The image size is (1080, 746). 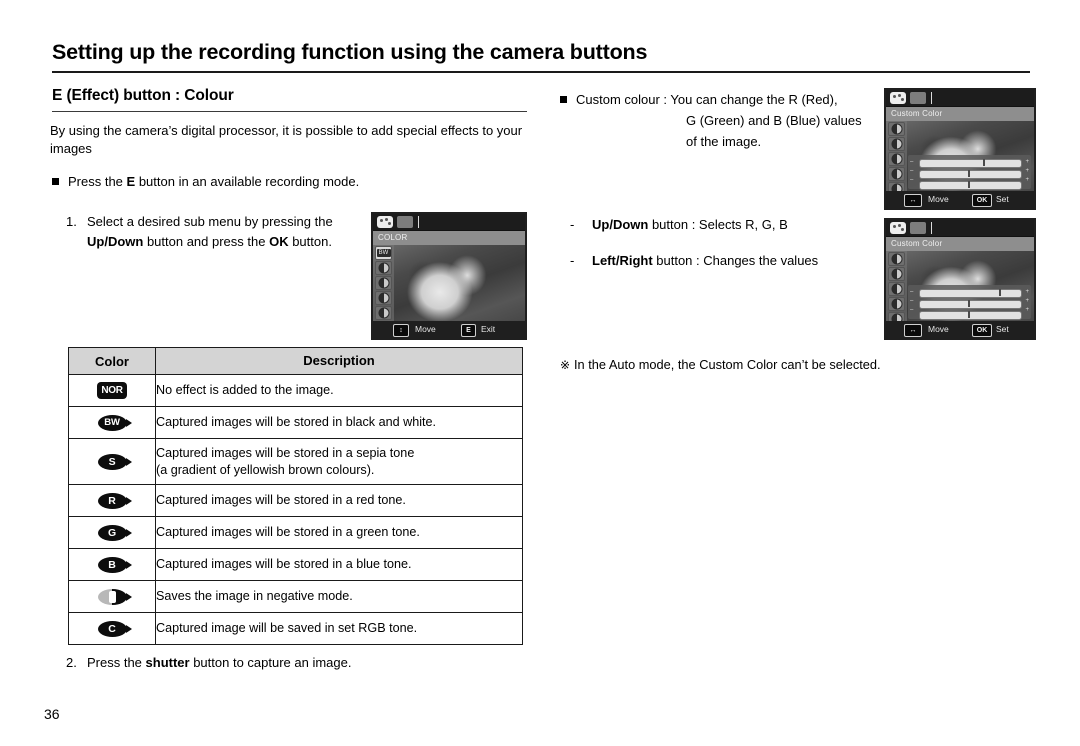 I want to click on up-down-arrows-icon: ↕, so click(x=401, y=330).